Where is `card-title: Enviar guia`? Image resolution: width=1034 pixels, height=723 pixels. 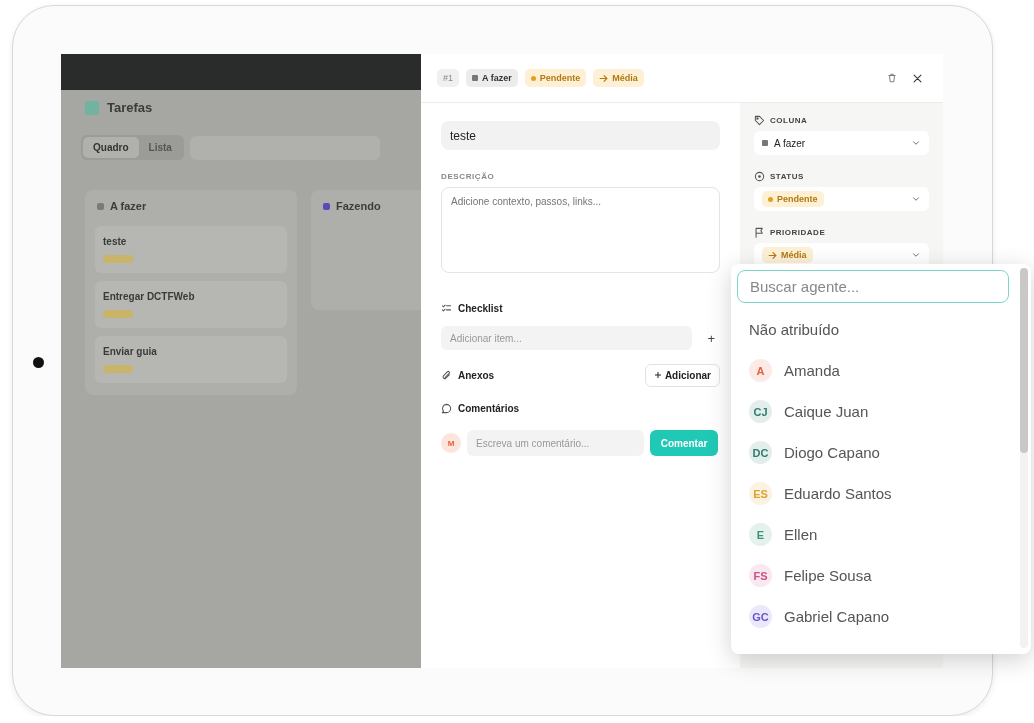 card-title: Enviar guia is located at coordinates (130, 351).